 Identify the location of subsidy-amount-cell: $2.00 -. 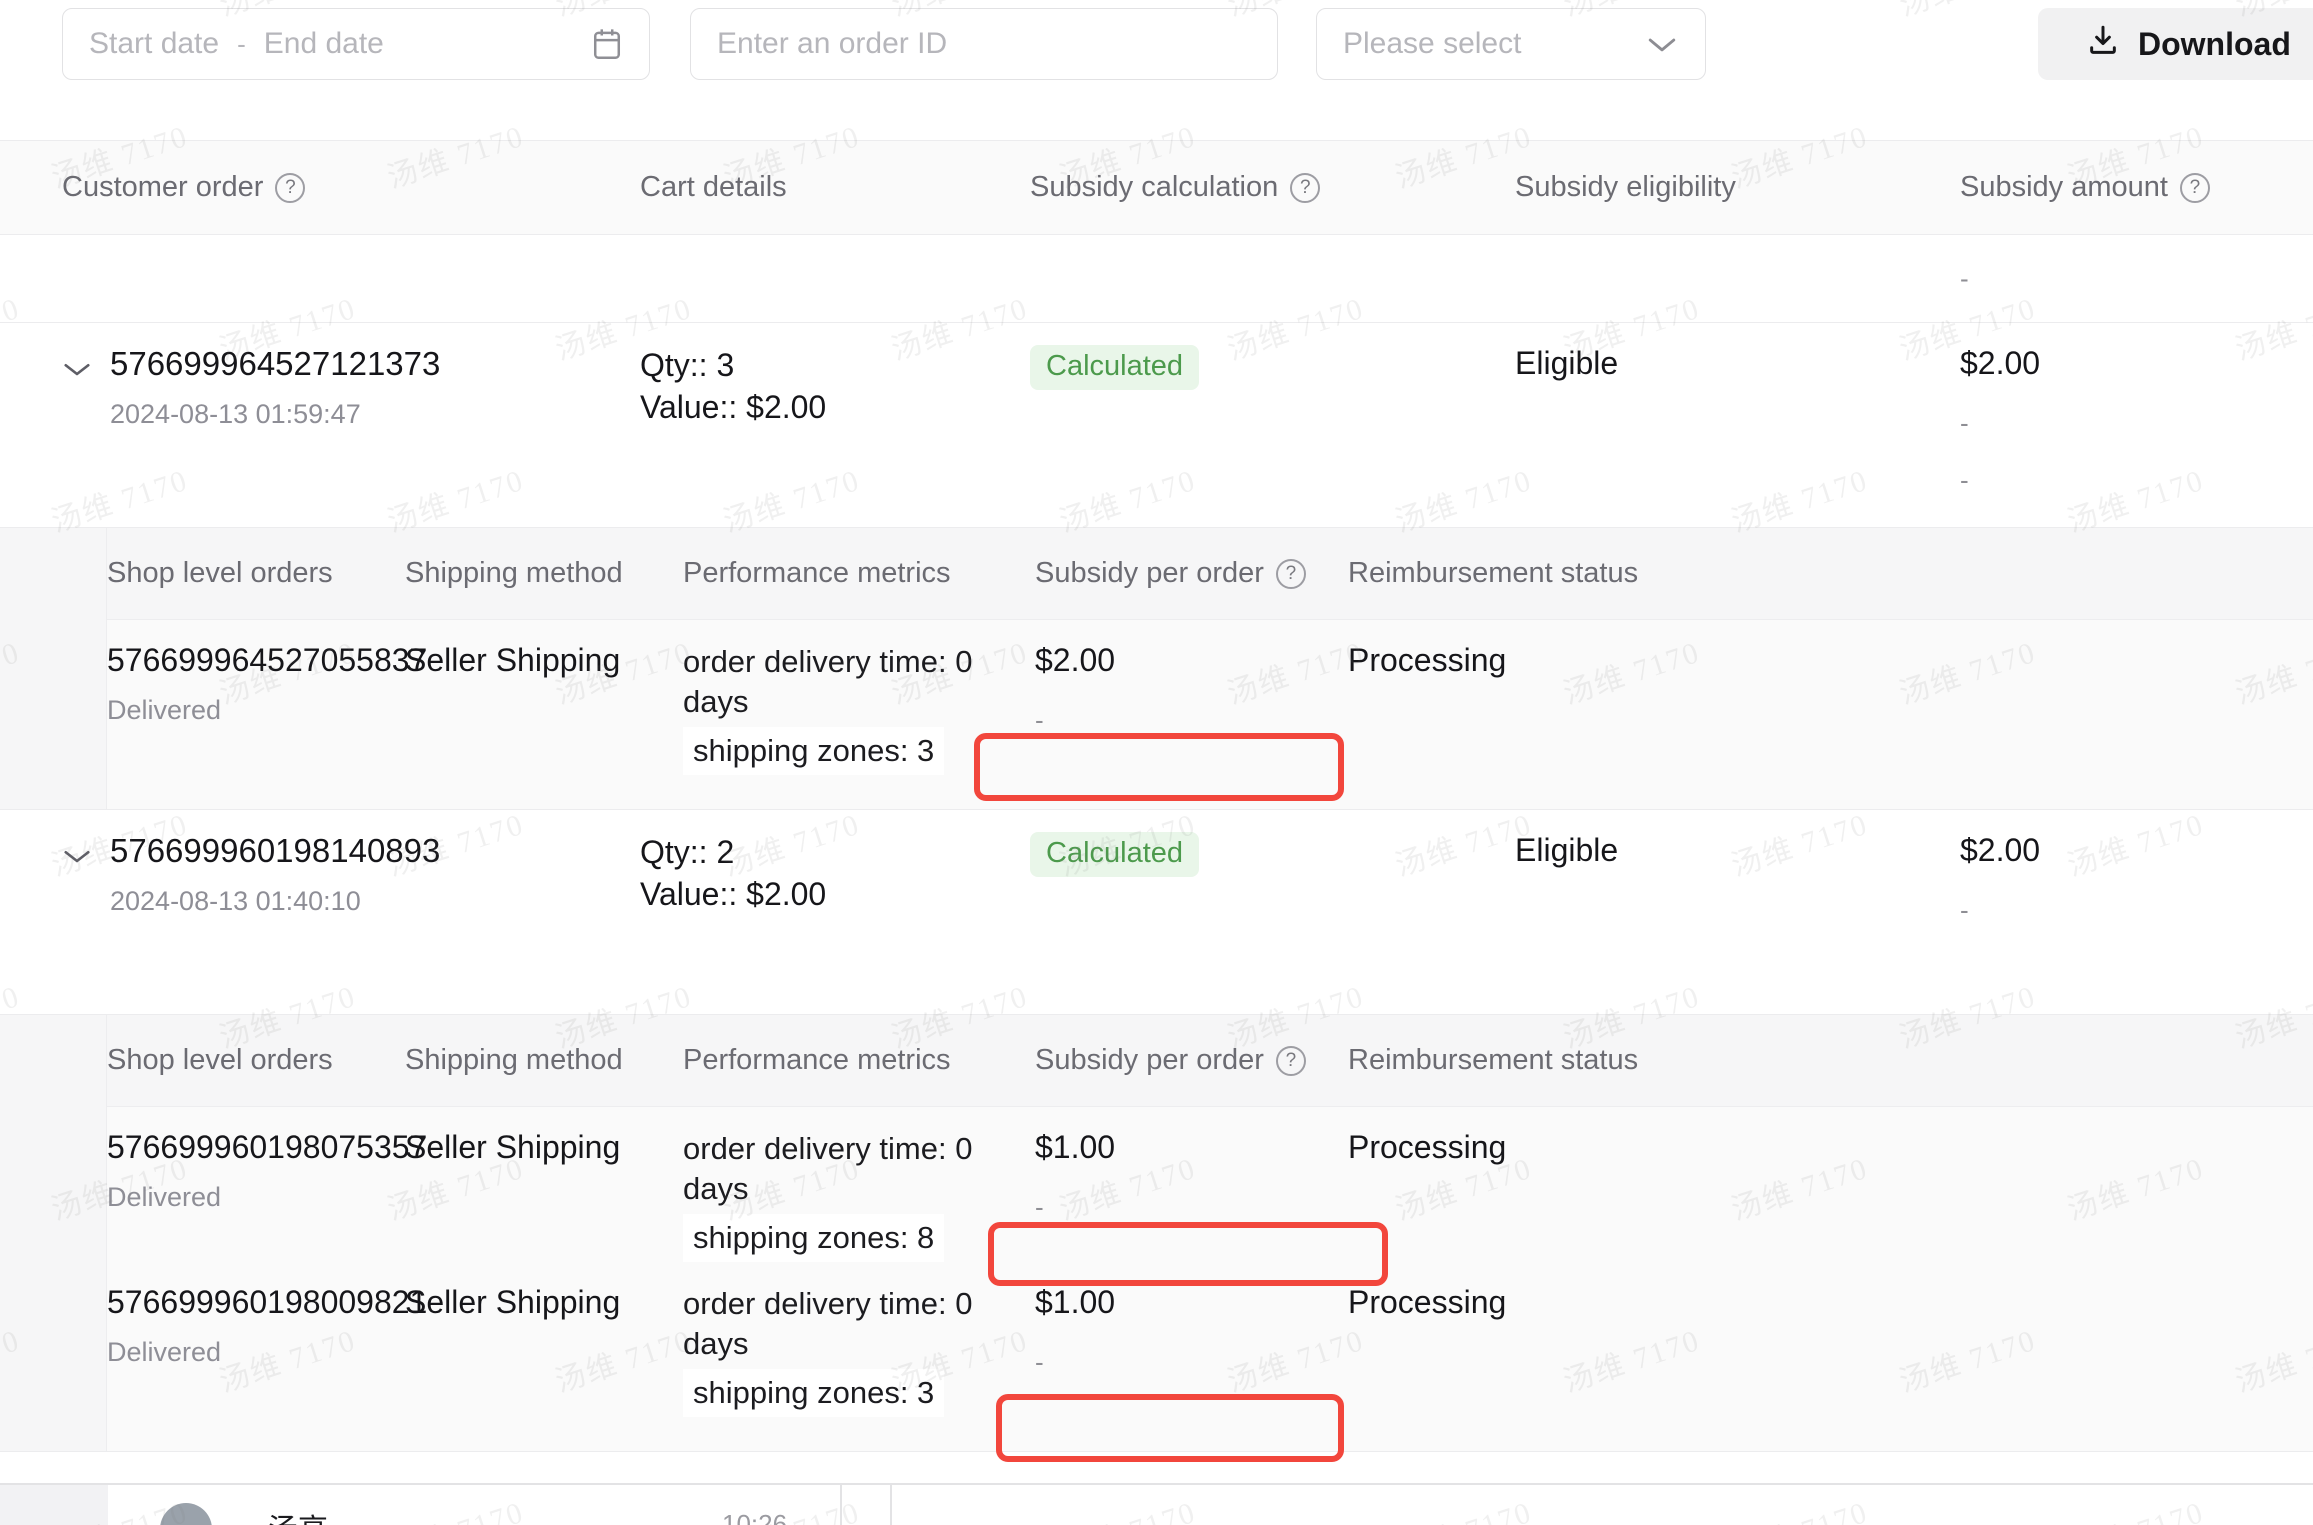
(2136, 923).